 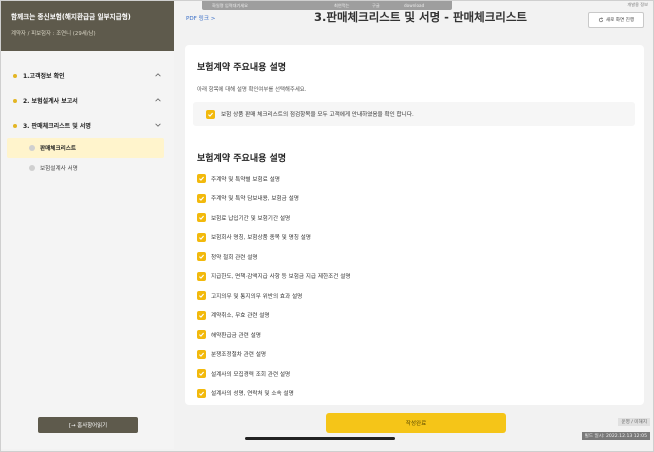 I want to click on checklist-item: 설계사의 모집경력 조회 관련 설명, so click(x=274, y=374).